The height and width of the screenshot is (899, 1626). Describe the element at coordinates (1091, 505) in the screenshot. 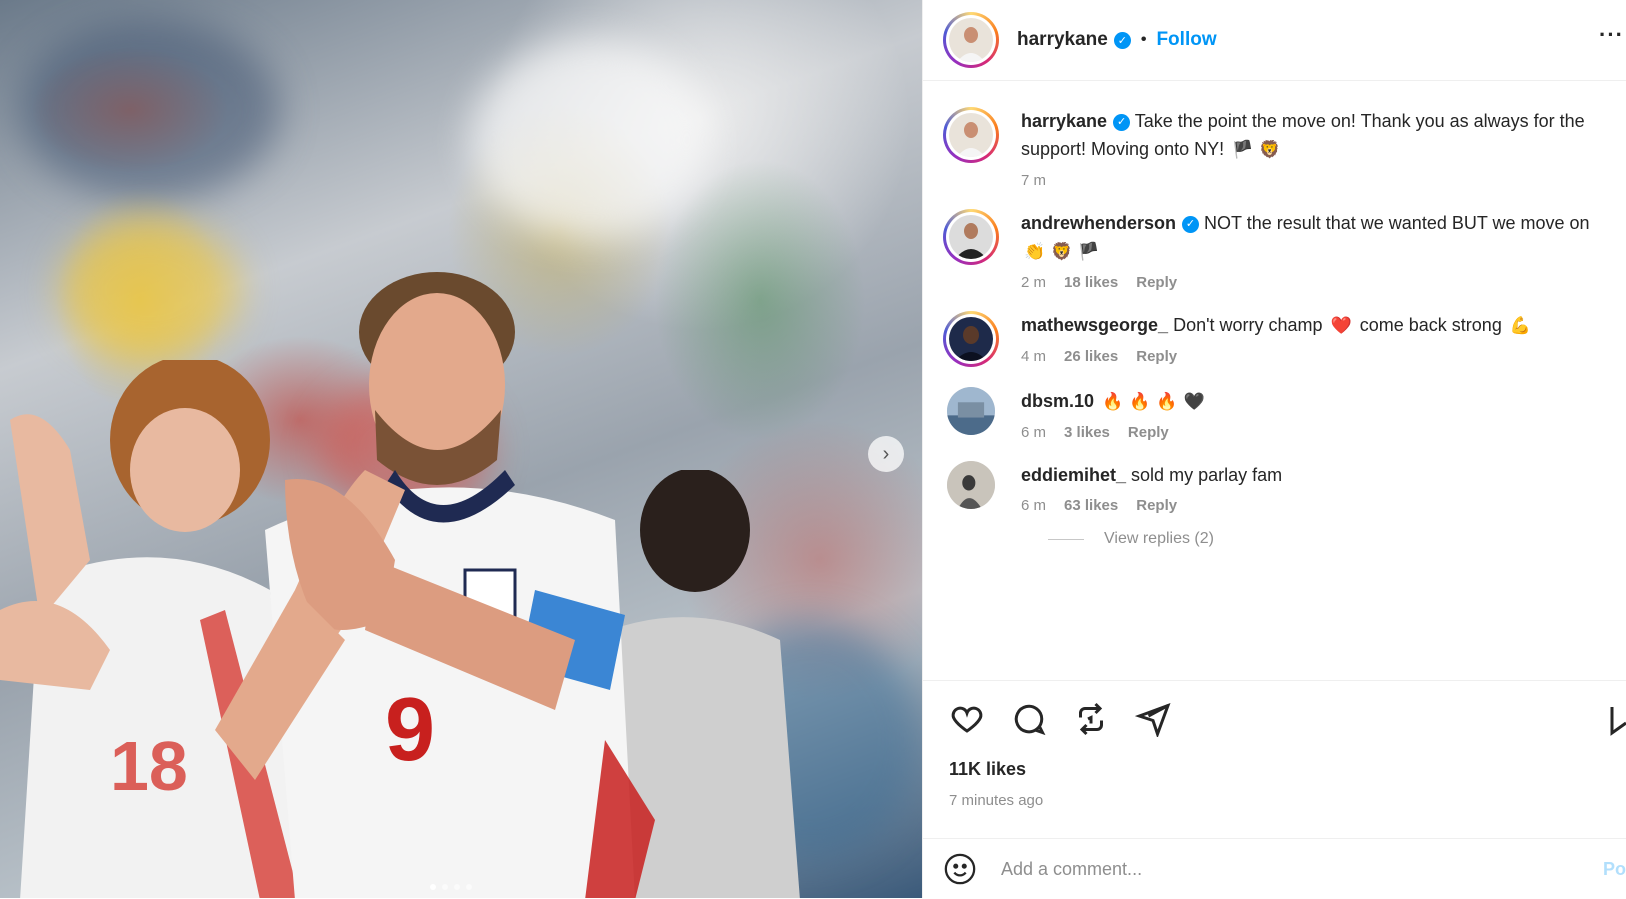

I see `comment-likes: 63 likes` at that location.